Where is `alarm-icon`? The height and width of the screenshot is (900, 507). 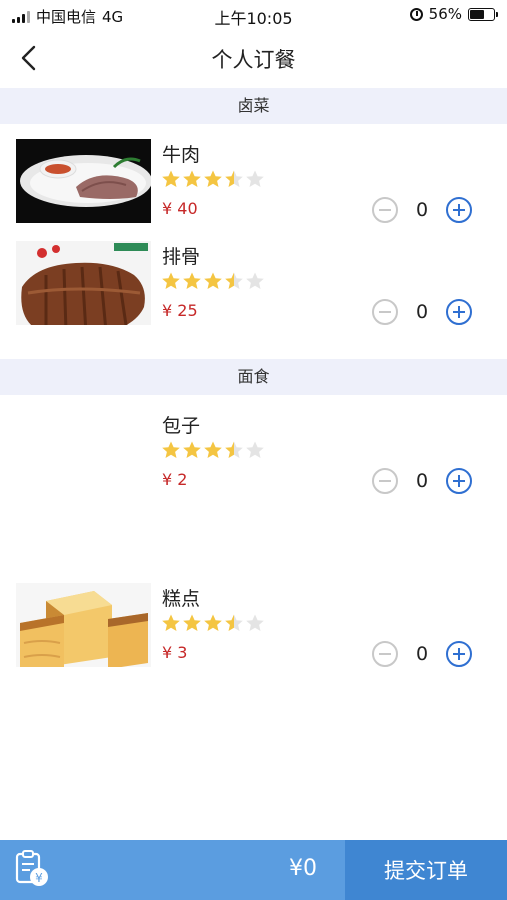
alarm-icon is located at coordinates (416, 14).